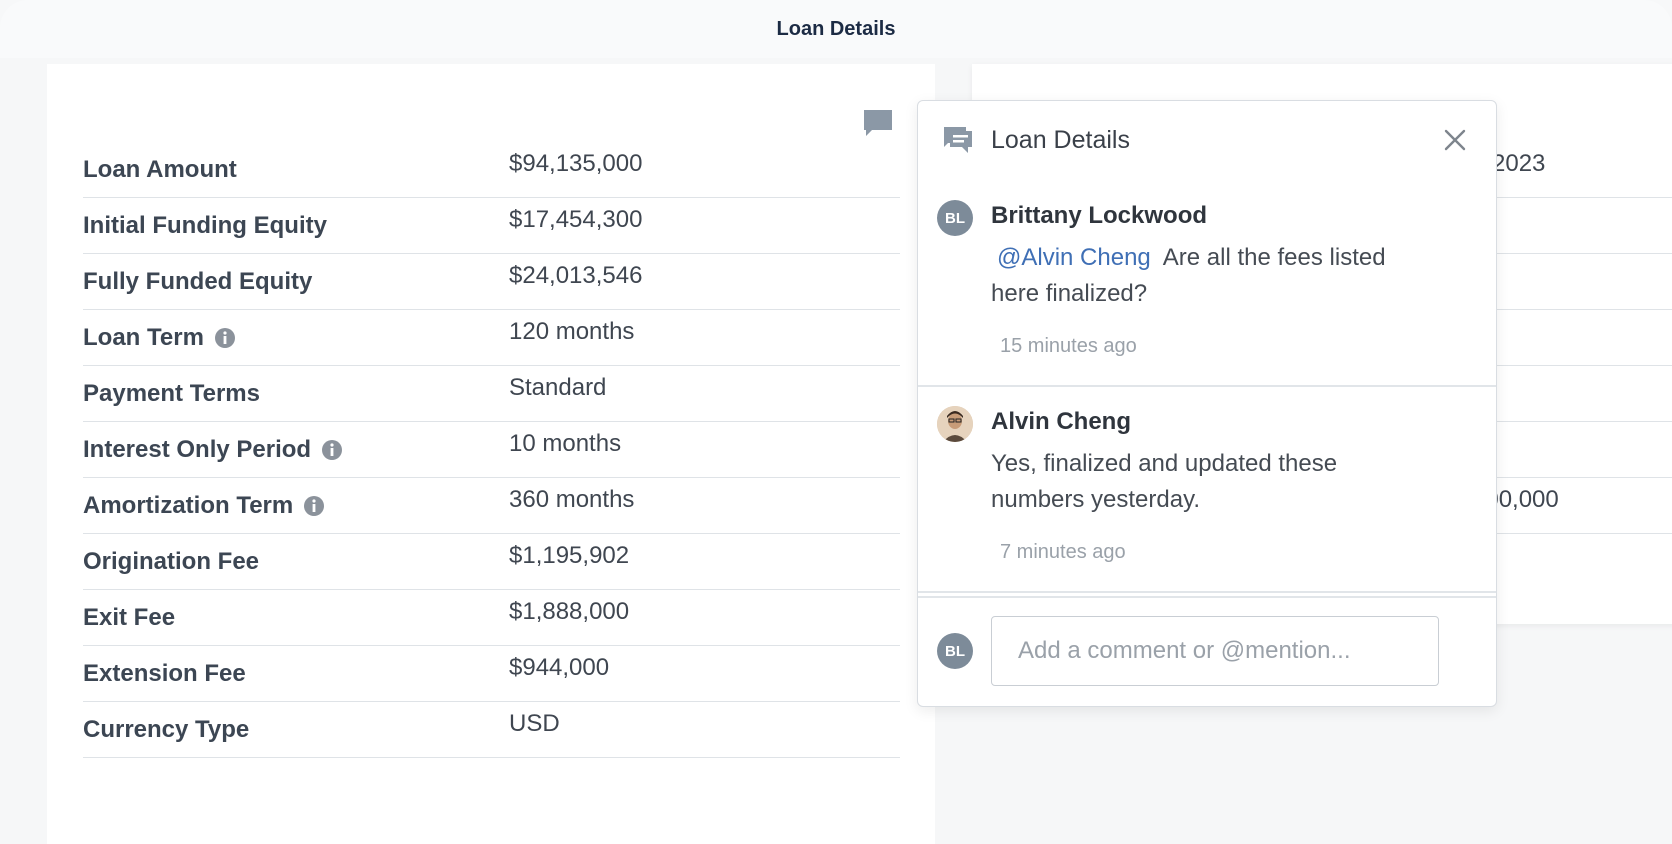 This screenshot has height=844, width=1672. What do you see at coordinates (1572, 506) in the screenshot?
I see `secondary-row: 000,000` at bounding box center [1572, 506].